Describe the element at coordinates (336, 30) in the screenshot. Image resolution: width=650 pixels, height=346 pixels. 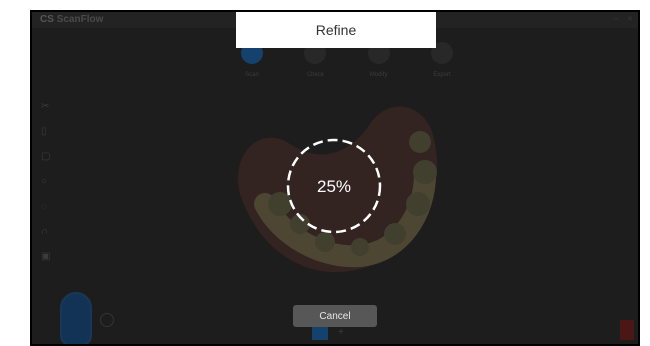
I see `refine-dialog-title: Refine` at that location.